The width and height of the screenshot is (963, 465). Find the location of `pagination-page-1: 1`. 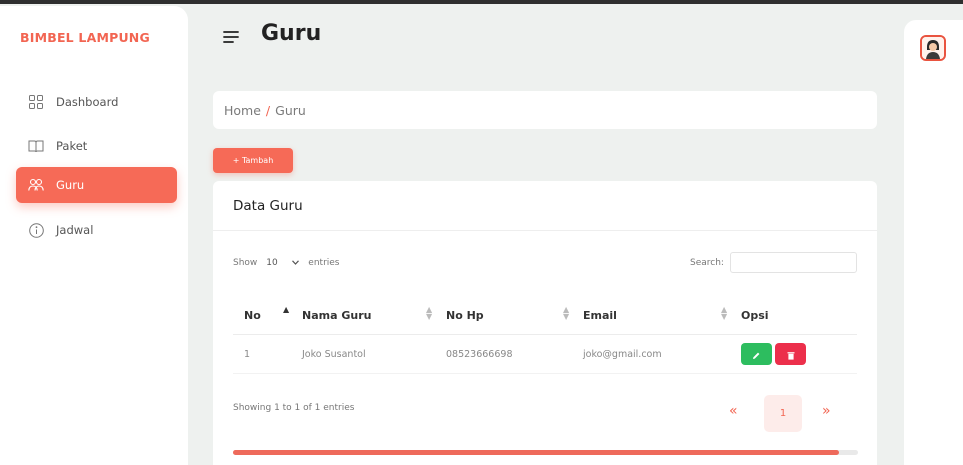

pagination-page-1: 1 is located at coordinates (783, 413).